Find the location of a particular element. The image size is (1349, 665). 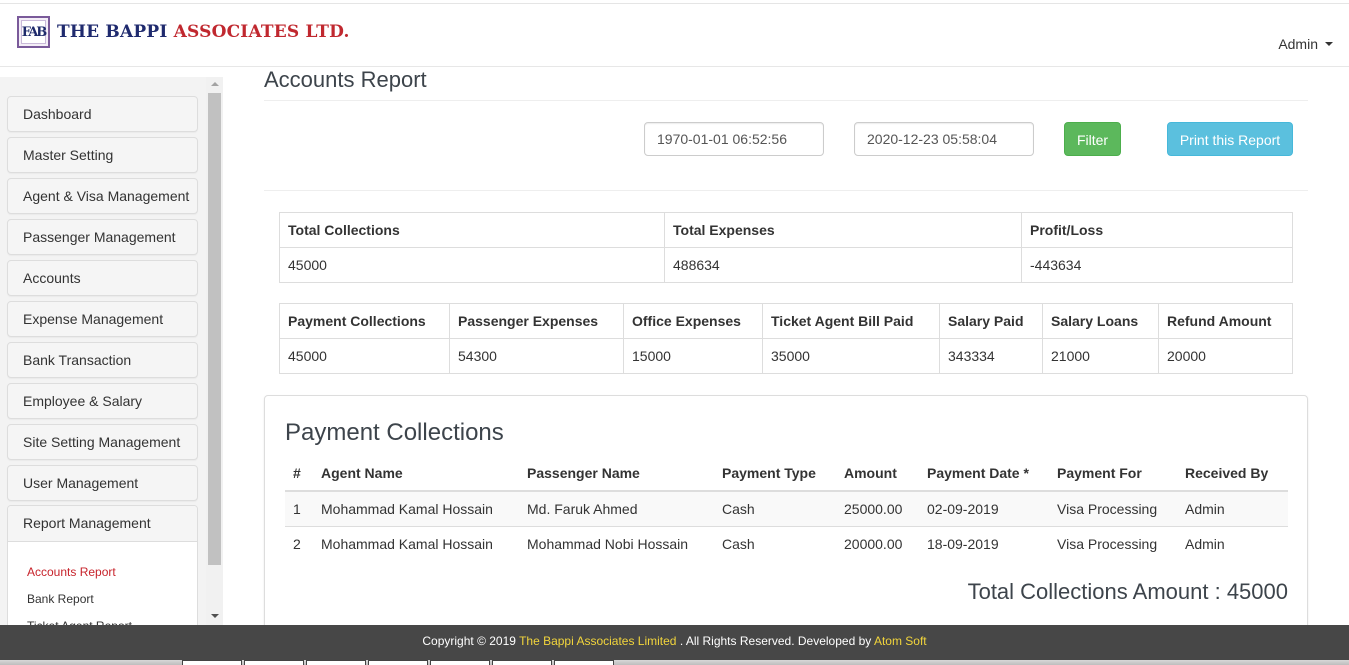

scroll-up-arrow-icon is located at coordinates (215, 84).